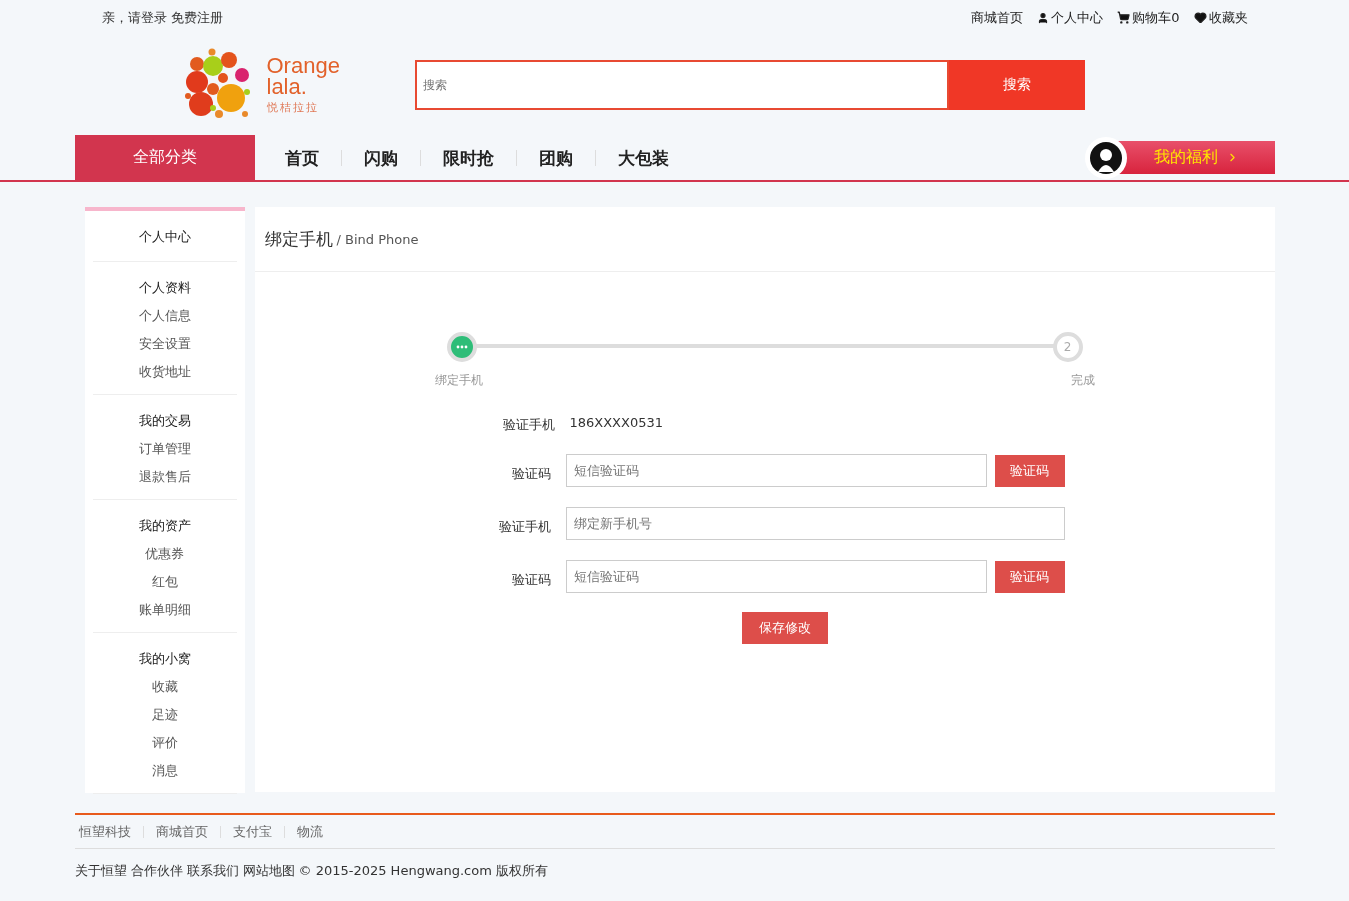 The width and height of the screenshot is (1349, 901). Describe the element at coordinates (467, 157) in the screenshot. I see `nav-link: 限时抢` at that location.